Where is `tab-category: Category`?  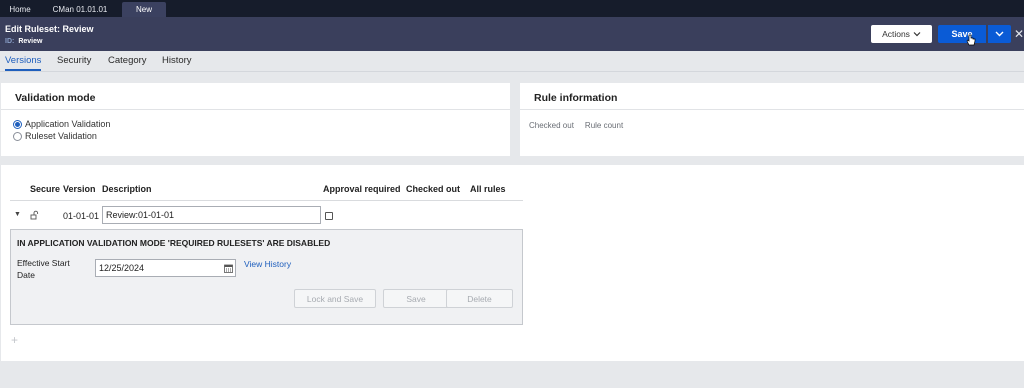 tab-category: Category is located at coordinates (127, 60).